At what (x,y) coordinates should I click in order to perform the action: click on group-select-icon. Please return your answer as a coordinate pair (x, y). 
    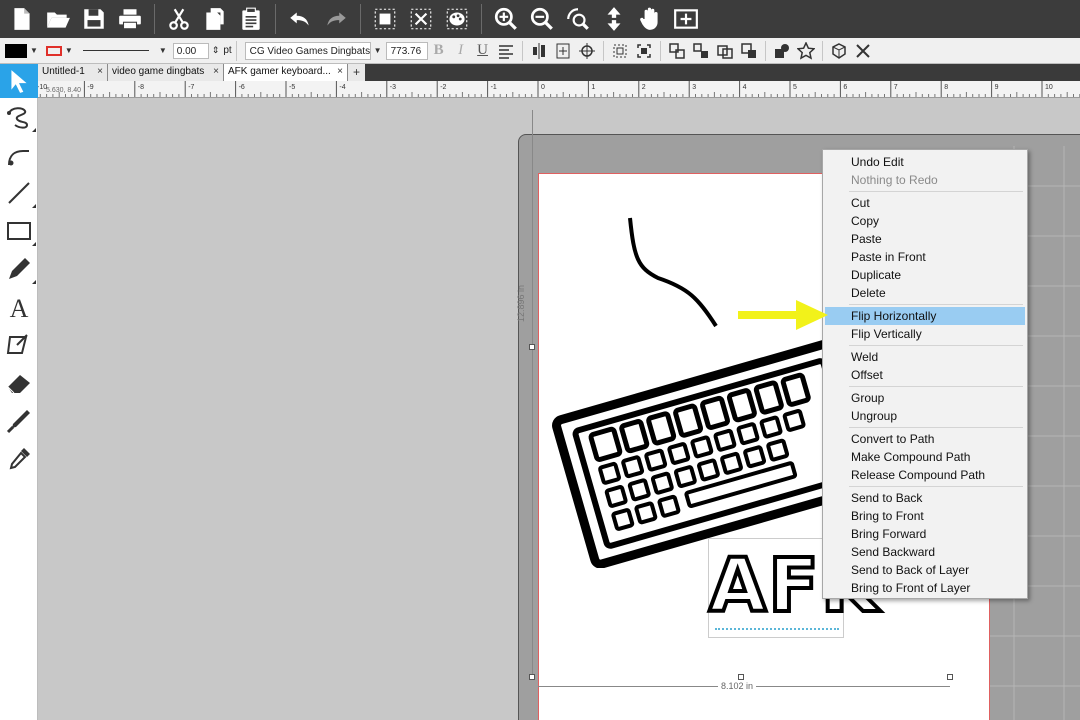
    Looking at the image, I should click on (385, 19).